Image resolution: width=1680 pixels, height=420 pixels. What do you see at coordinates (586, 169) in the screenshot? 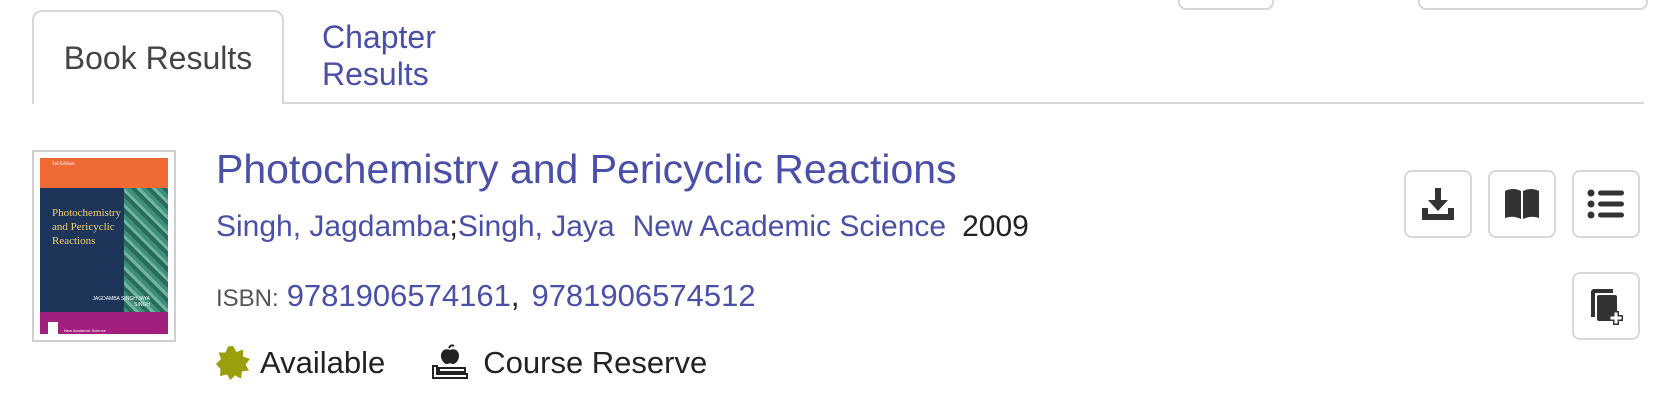
I see `book-title: Photochemistry and Pericyclic Reactions` at bounding box center [586, 169].